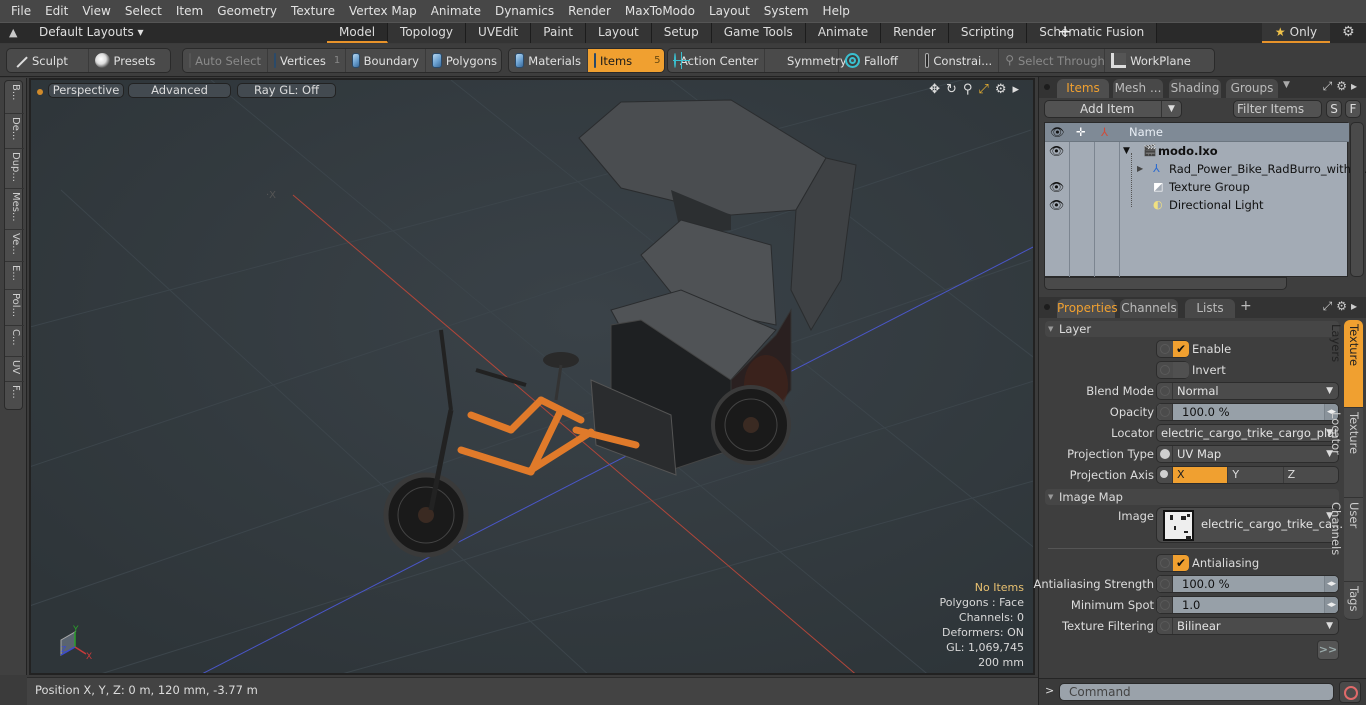  I want to click on panel-controls-icons: ⤢⚙▸, so click(1342, 86).